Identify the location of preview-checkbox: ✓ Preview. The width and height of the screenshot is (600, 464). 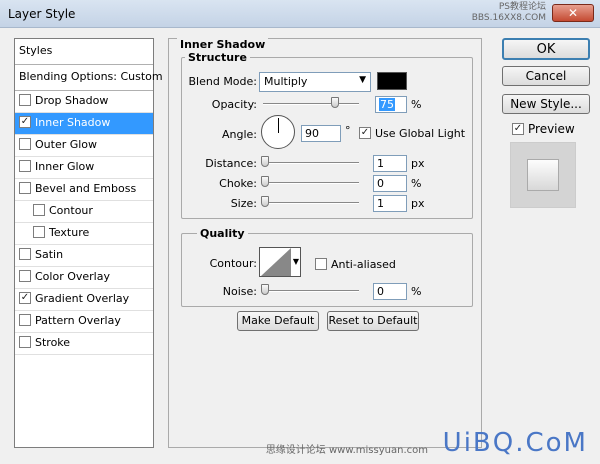
(543, 129).